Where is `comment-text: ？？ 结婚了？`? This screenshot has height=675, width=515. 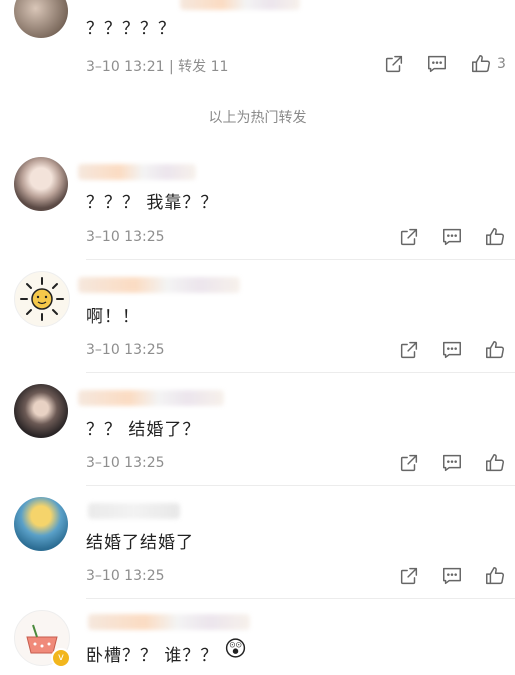
comment-text: ？？ 结婚了？ is located at coordinates (143, 430).